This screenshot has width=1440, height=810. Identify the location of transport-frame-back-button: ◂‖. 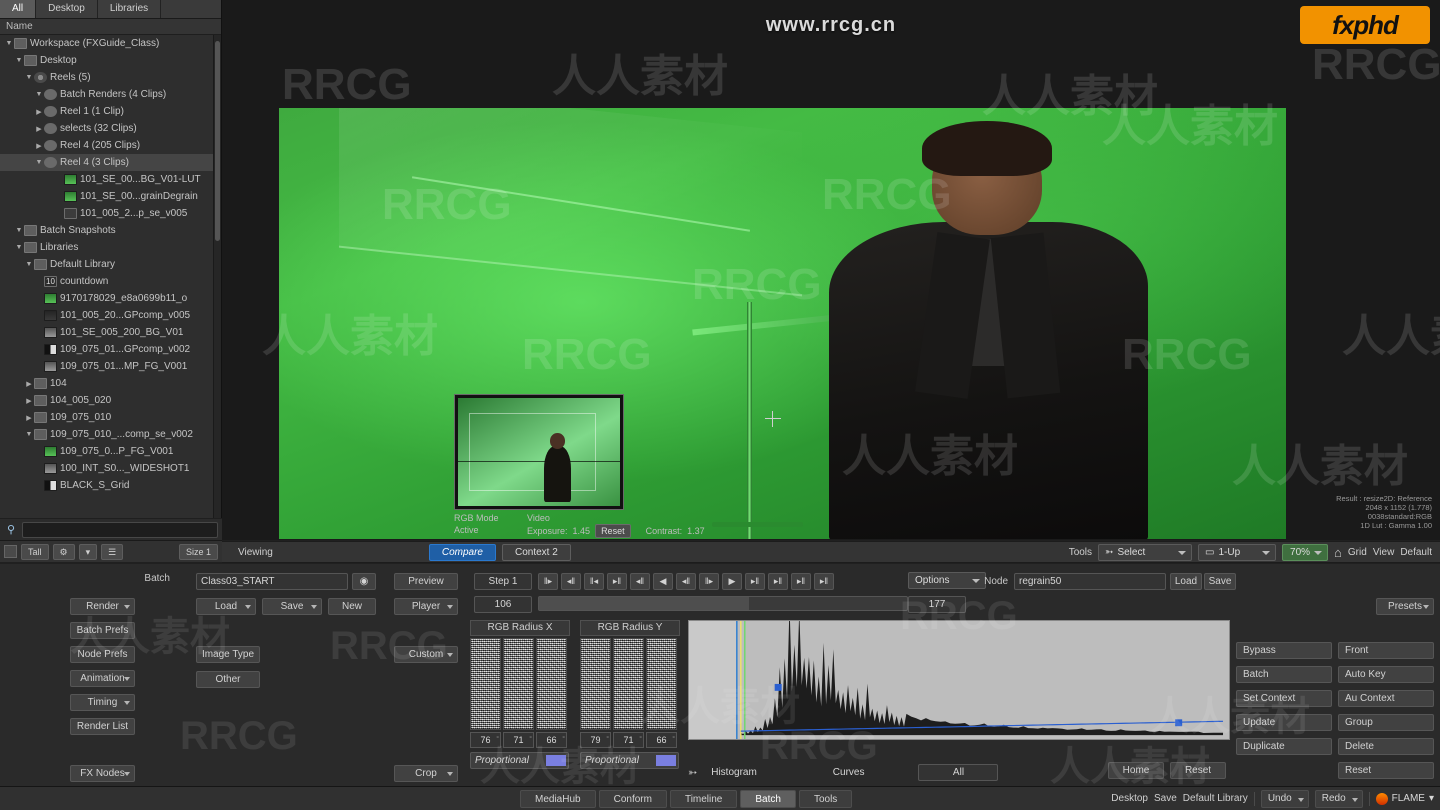
(686, 581).